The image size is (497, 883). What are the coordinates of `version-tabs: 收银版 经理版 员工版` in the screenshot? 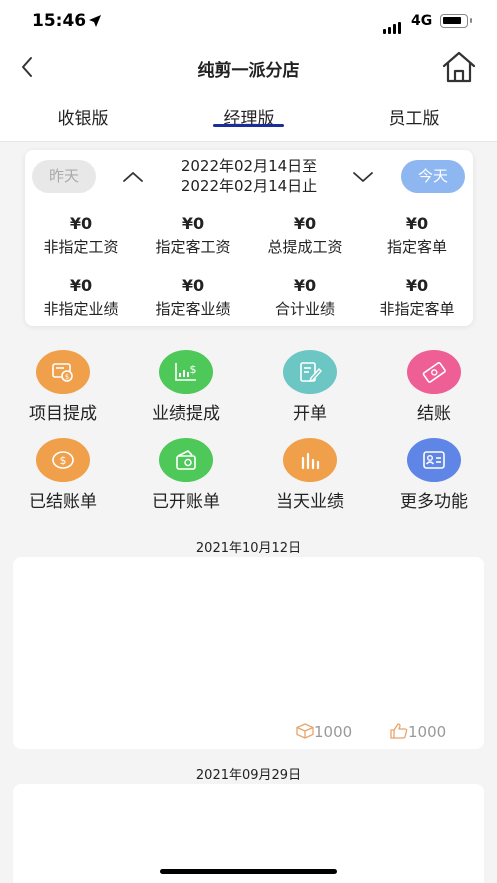 It's located at (248, 116).